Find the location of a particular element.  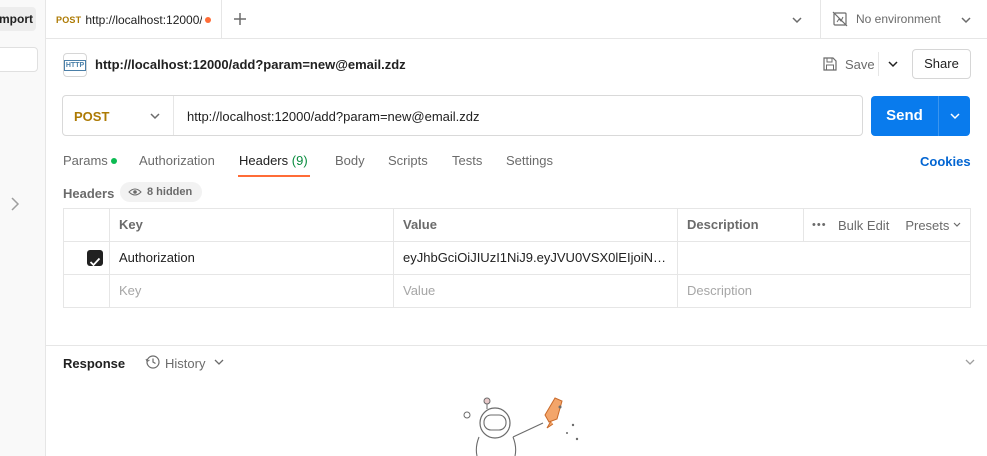

tab-headers: Headers (9) is located at coordinates (273, 160).